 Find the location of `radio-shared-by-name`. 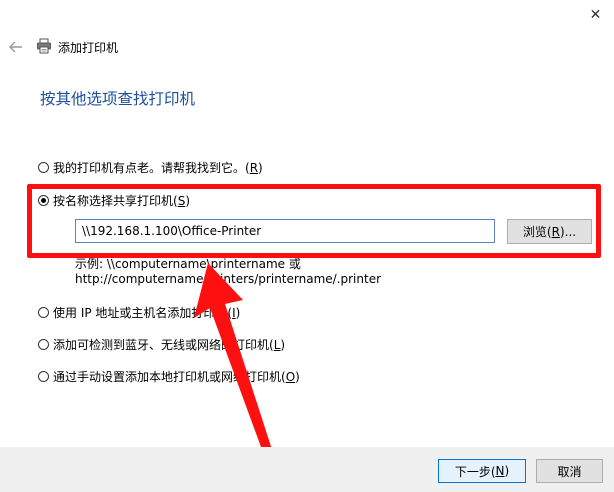

radio-shared-by-name is located at coordinates (43, 200).